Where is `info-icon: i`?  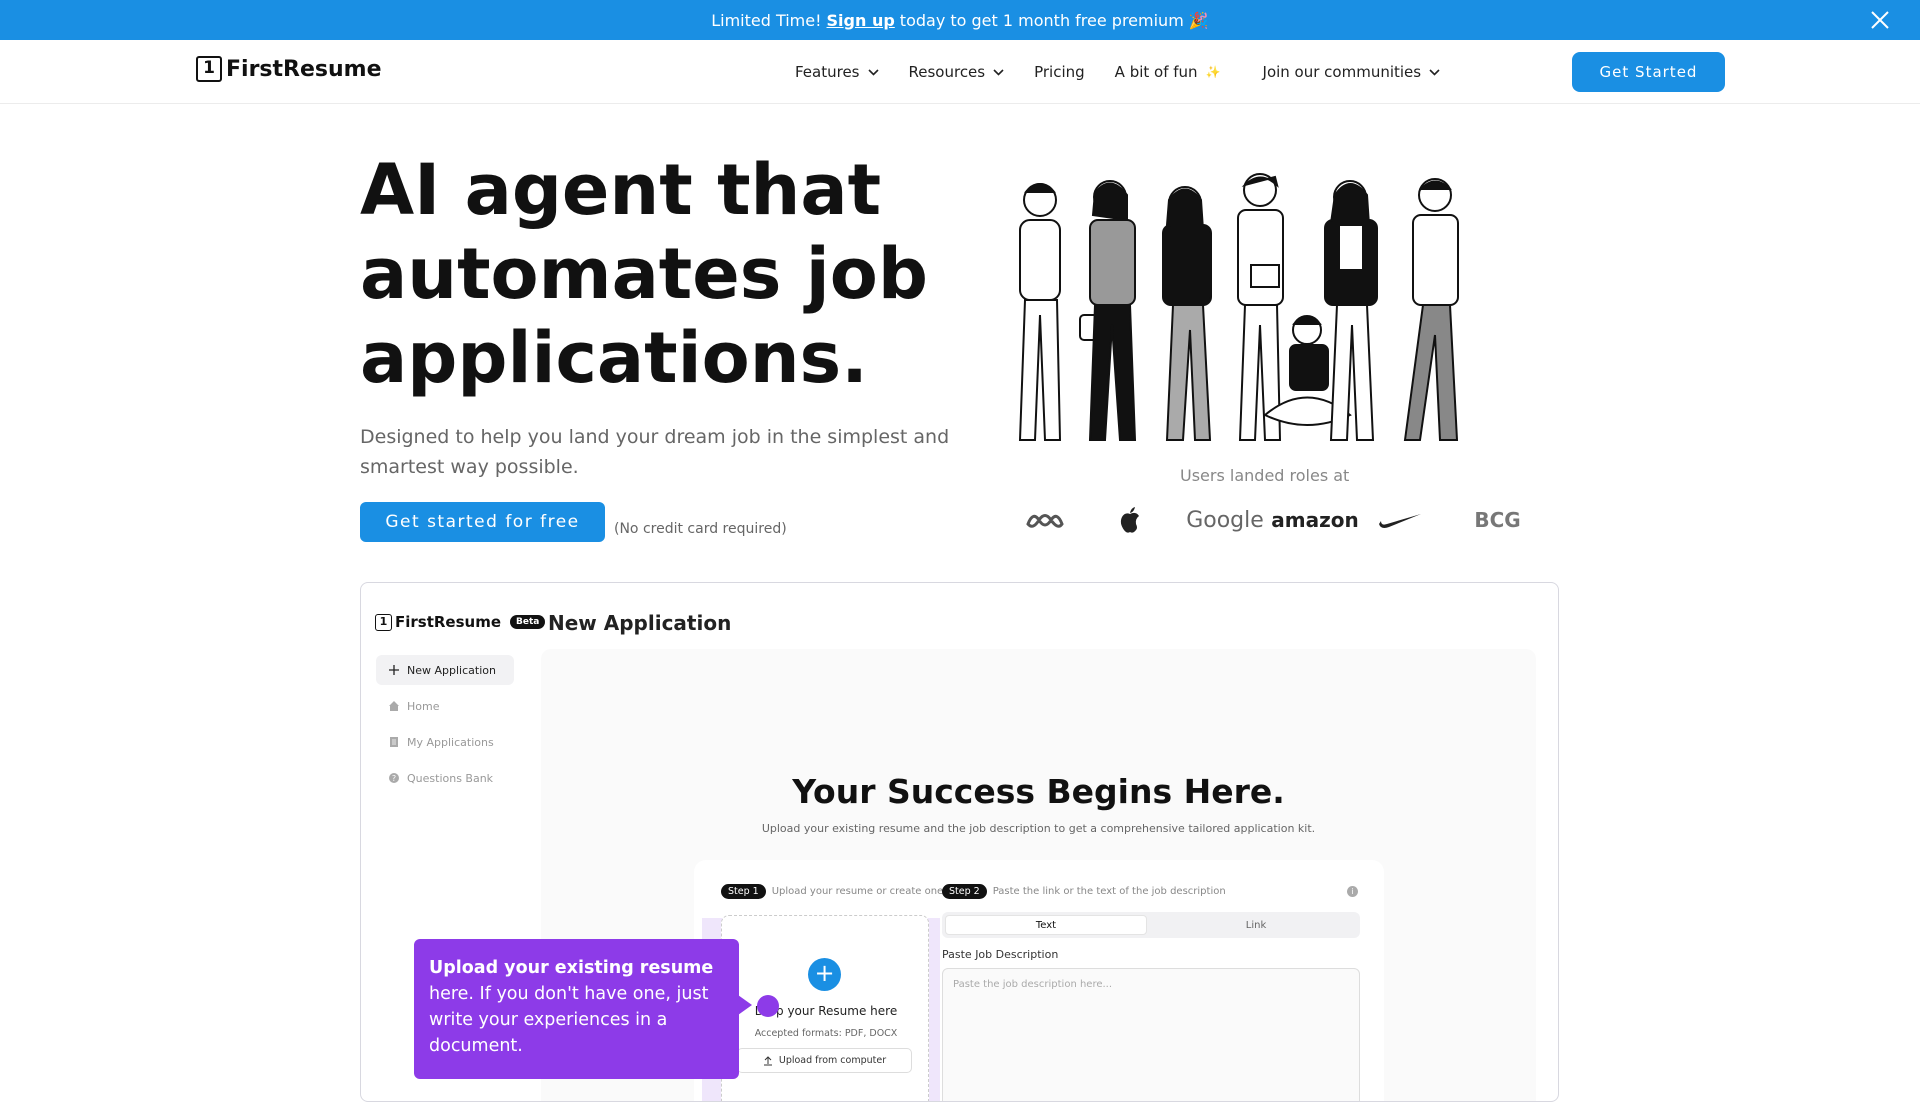 info-icon: i is located at coordinates (1352, 891).